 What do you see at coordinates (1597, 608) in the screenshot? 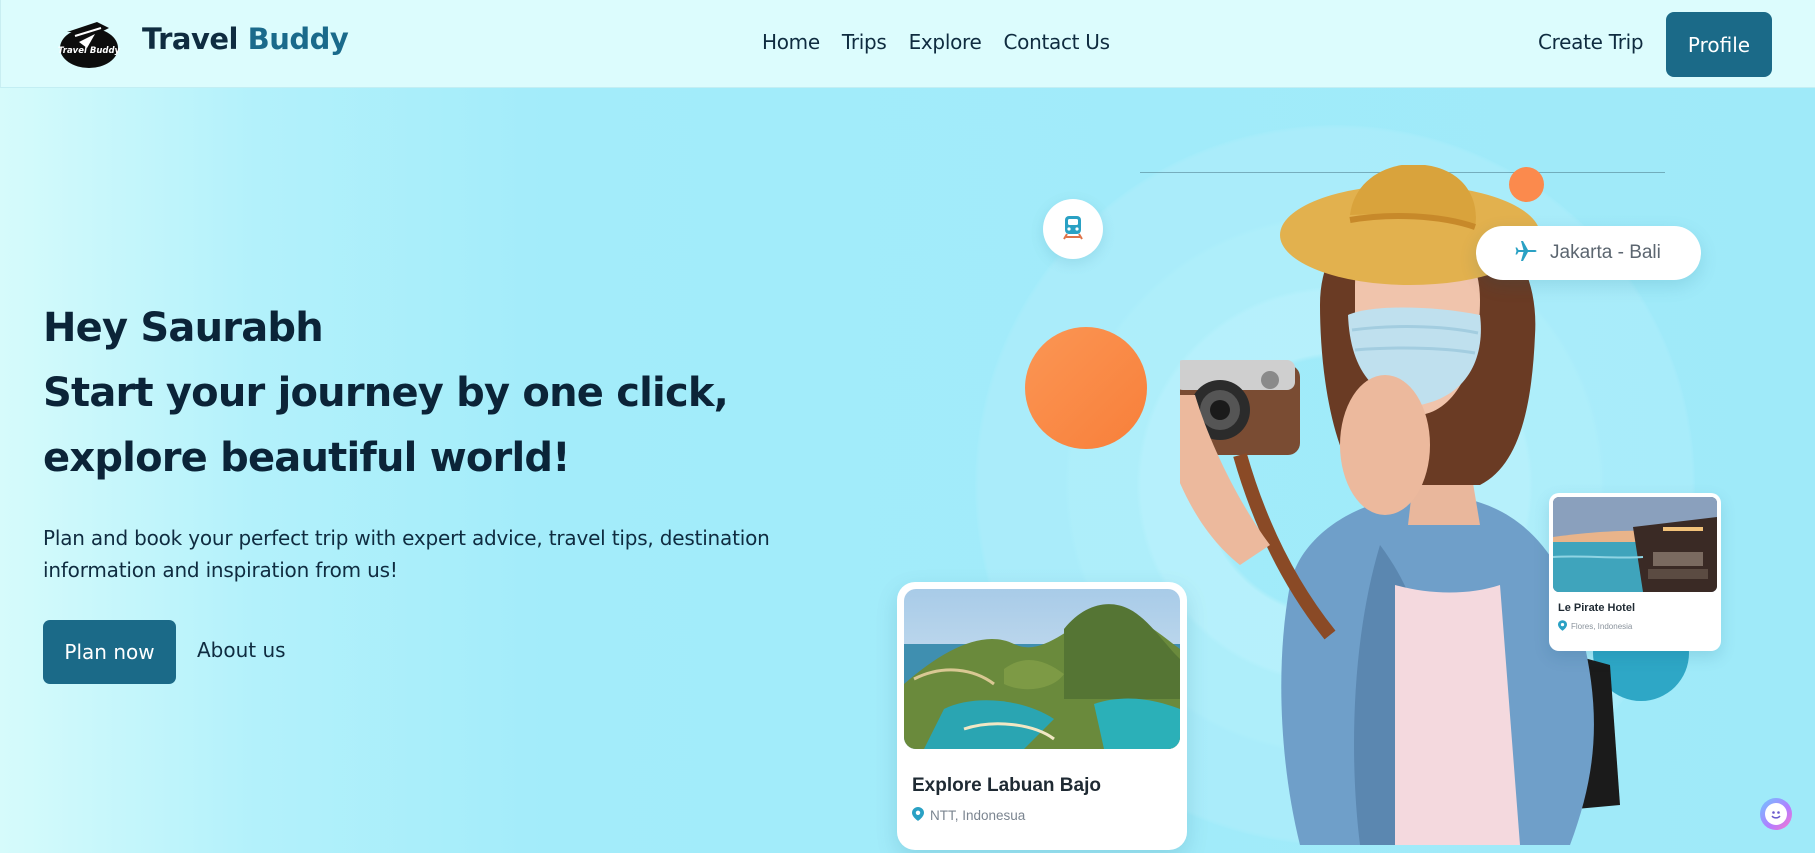
I see `card-title: Le Pirate Hotel` at bounding box center [1597, 608].